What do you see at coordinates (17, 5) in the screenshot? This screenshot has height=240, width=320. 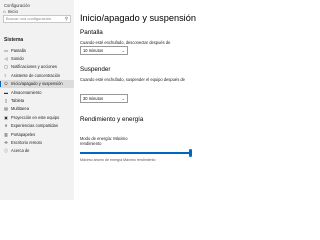 I see `window-title: Configuración` at bounding box center [17, 5].